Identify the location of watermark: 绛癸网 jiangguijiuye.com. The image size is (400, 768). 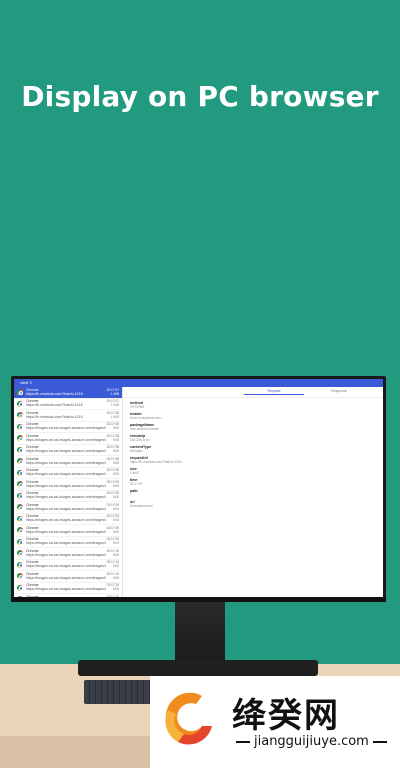
(275, 722).